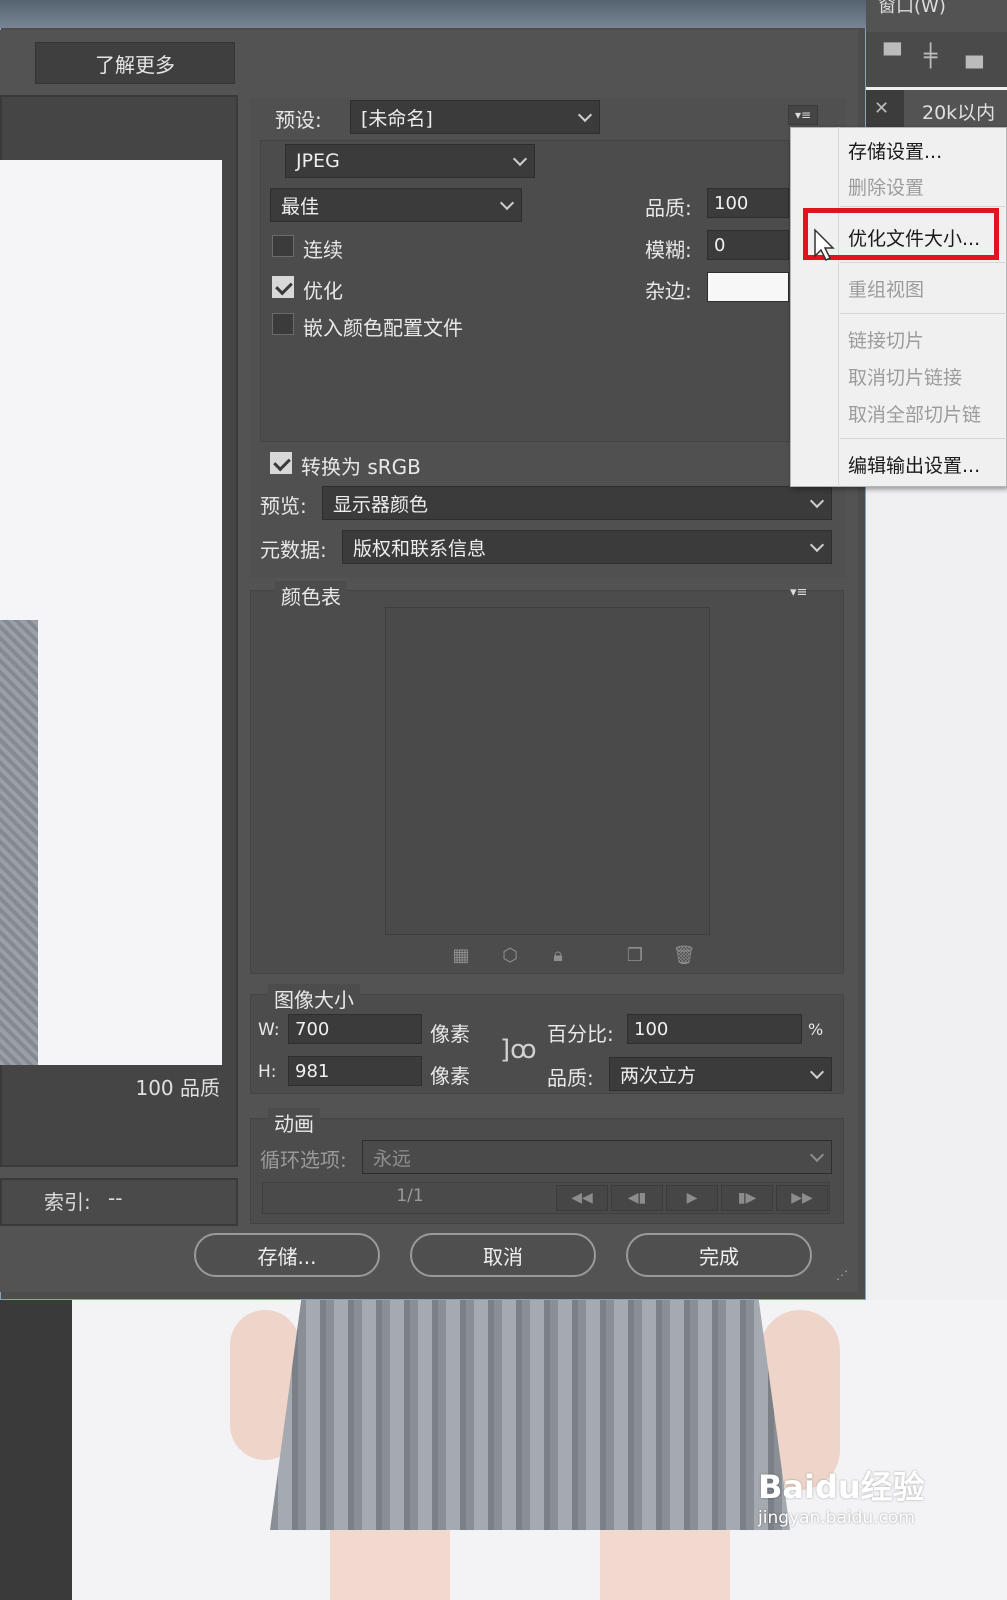 The width and height of the screenshot is (1007, 1600). Describe the element at coordinates (19, 842) in the screenshot. I see `preview-image-jacket` at that location.